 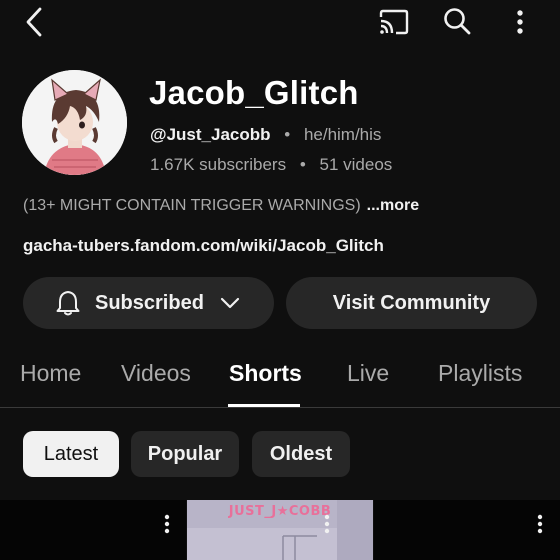 What do you see at coordinates (68, 303) in the screenshot?
I see `bell-icon` at bounding box center [68, 303].